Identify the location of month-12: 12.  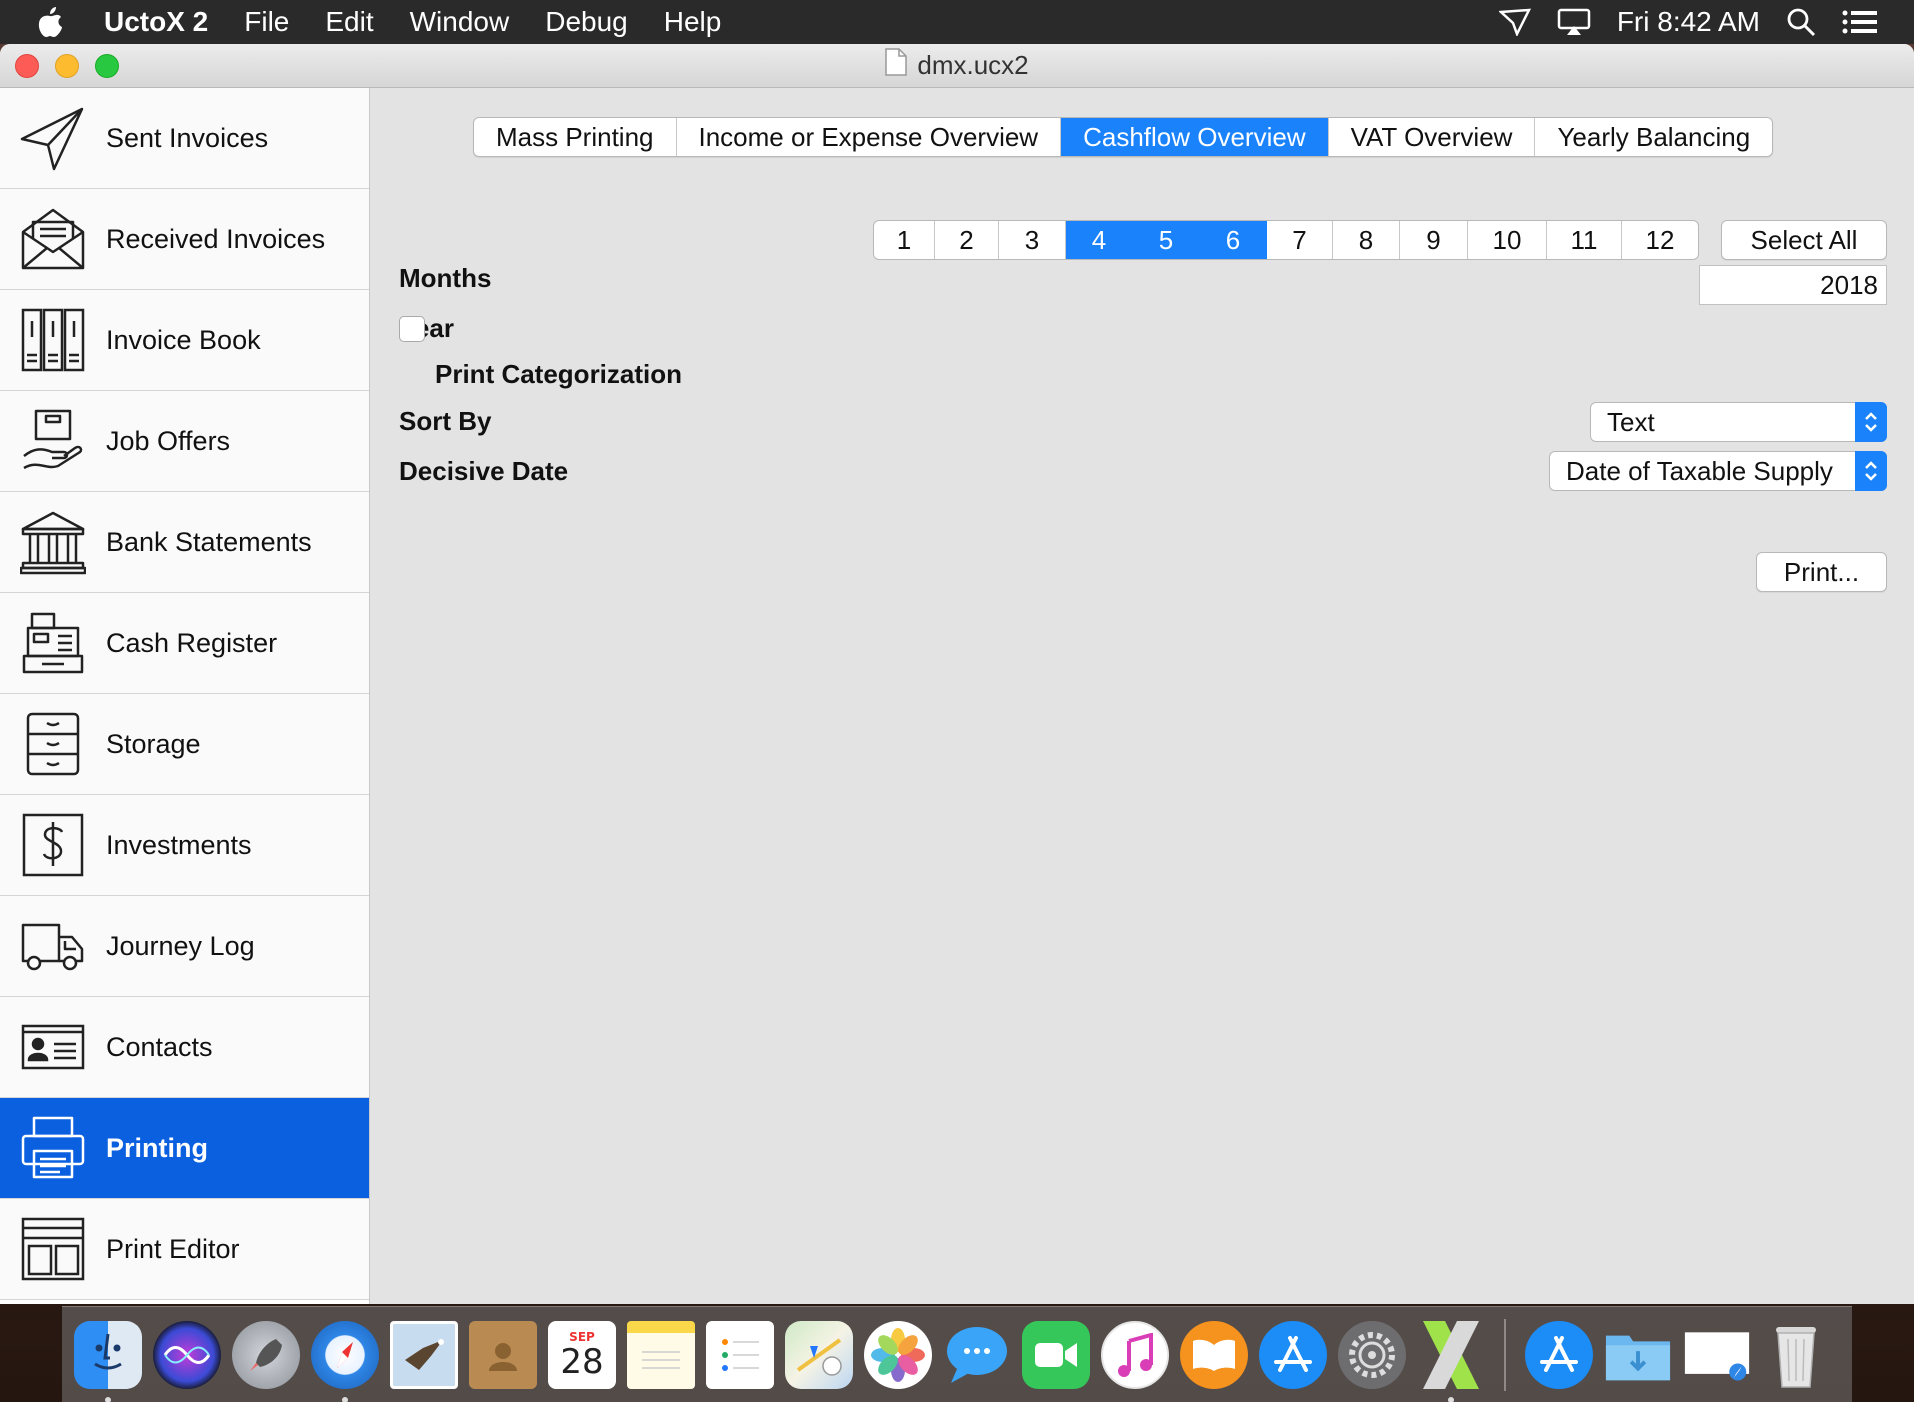
(1660, 240).